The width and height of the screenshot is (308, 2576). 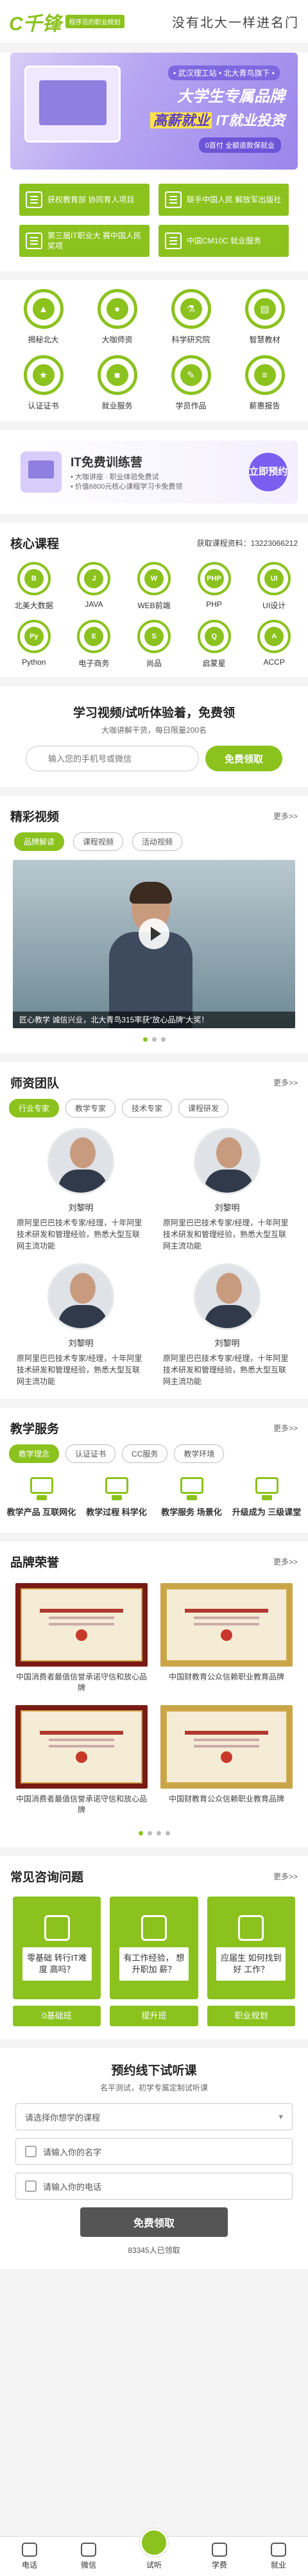 What do you see at coordinates (57, 1961) in the screenshot?
I see `faq-item: 零基础 转行IT难度 高吗？ 0基础班` at bounding box center [57, 1961].